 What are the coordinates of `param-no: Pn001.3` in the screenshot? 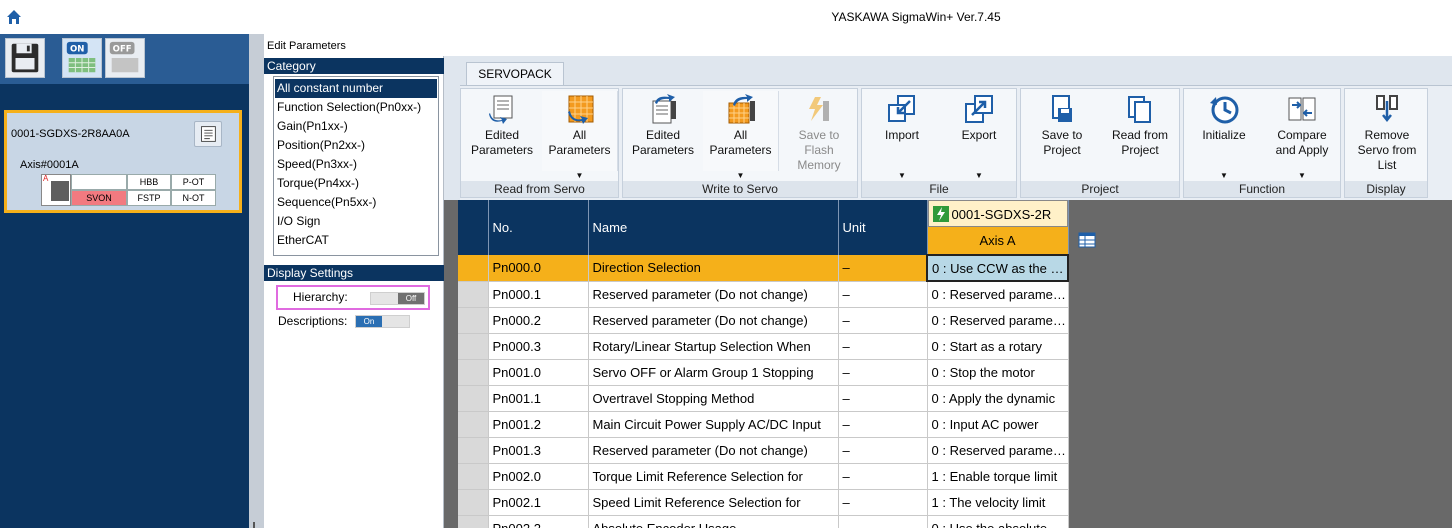 It's located at (538, 450).